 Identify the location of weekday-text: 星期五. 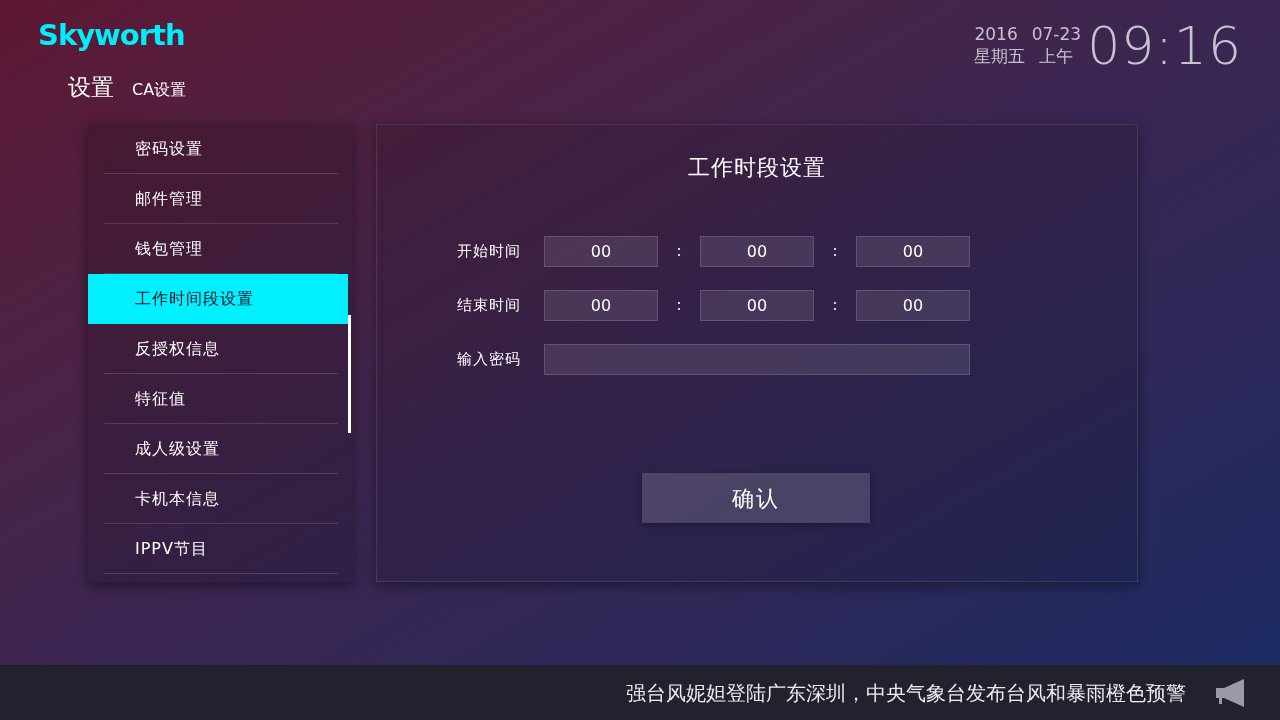
(1000, 56).